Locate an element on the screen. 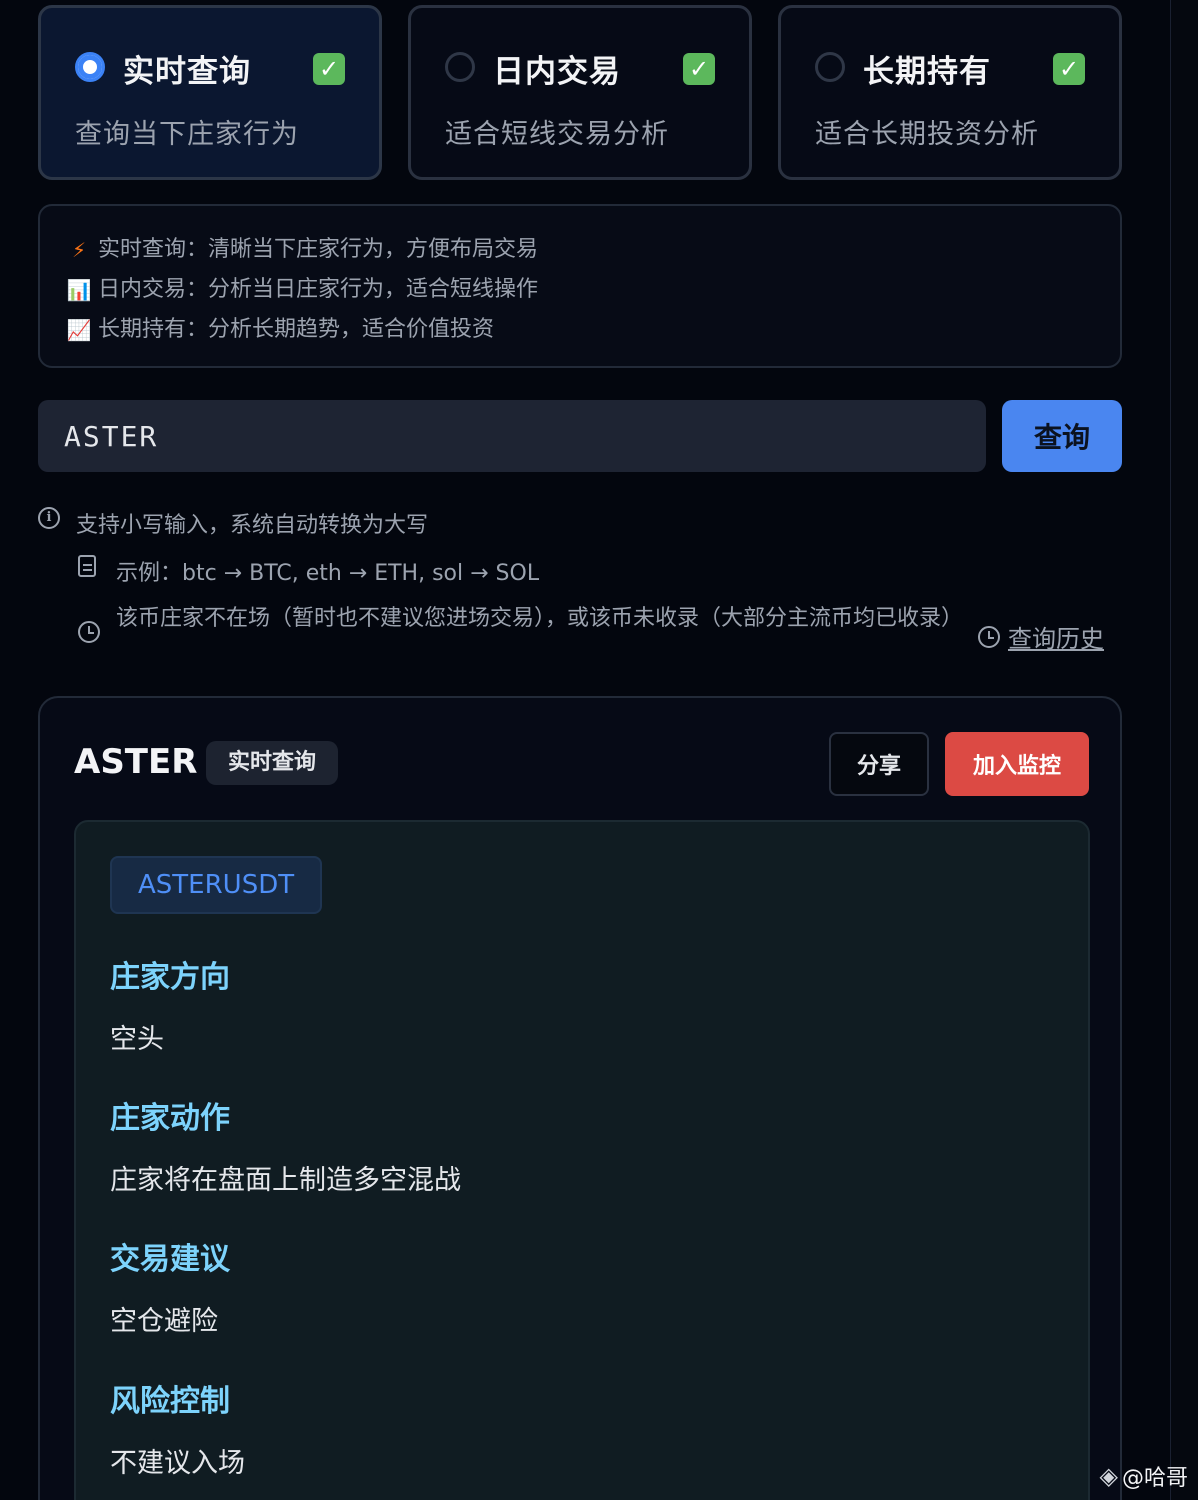 Image resolution: width=1198 pixels, height=1500 pixels. info-line-realtime: ⚡ 实时查询：清晰当下庄家行为，方便布局交易 is located at coordinates (593, 250).